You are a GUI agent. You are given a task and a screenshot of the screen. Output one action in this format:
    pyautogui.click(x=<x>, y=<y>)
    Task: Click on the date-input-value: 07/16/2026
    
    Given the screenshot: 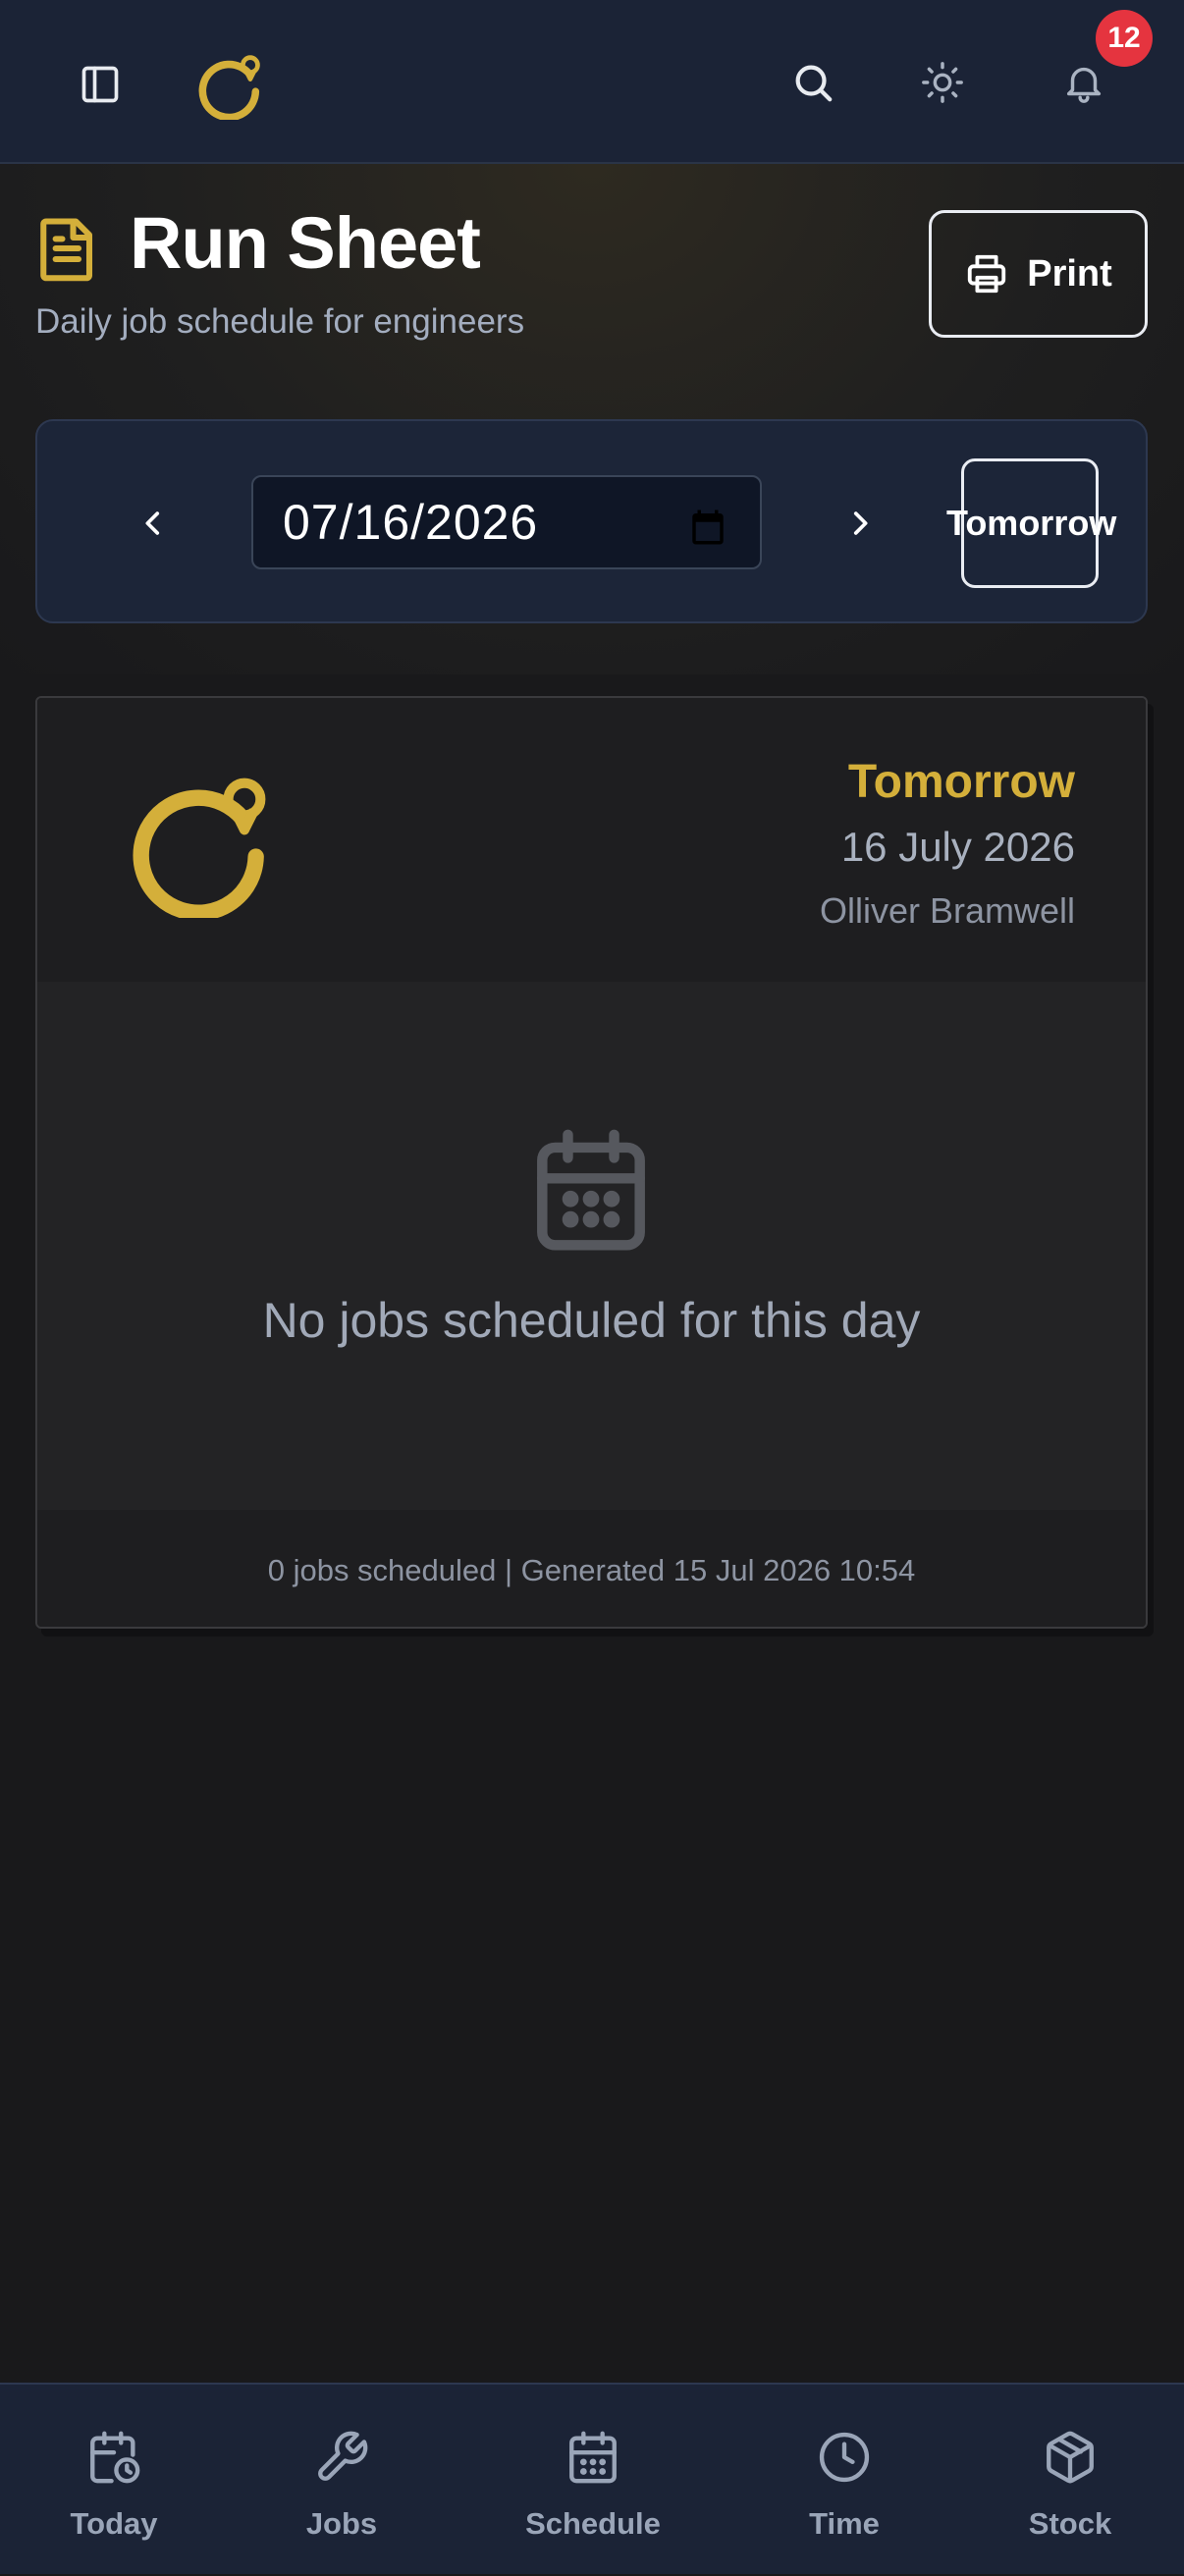 What is the action you would take?
    pyautogui.click(x=411, y=522)
    